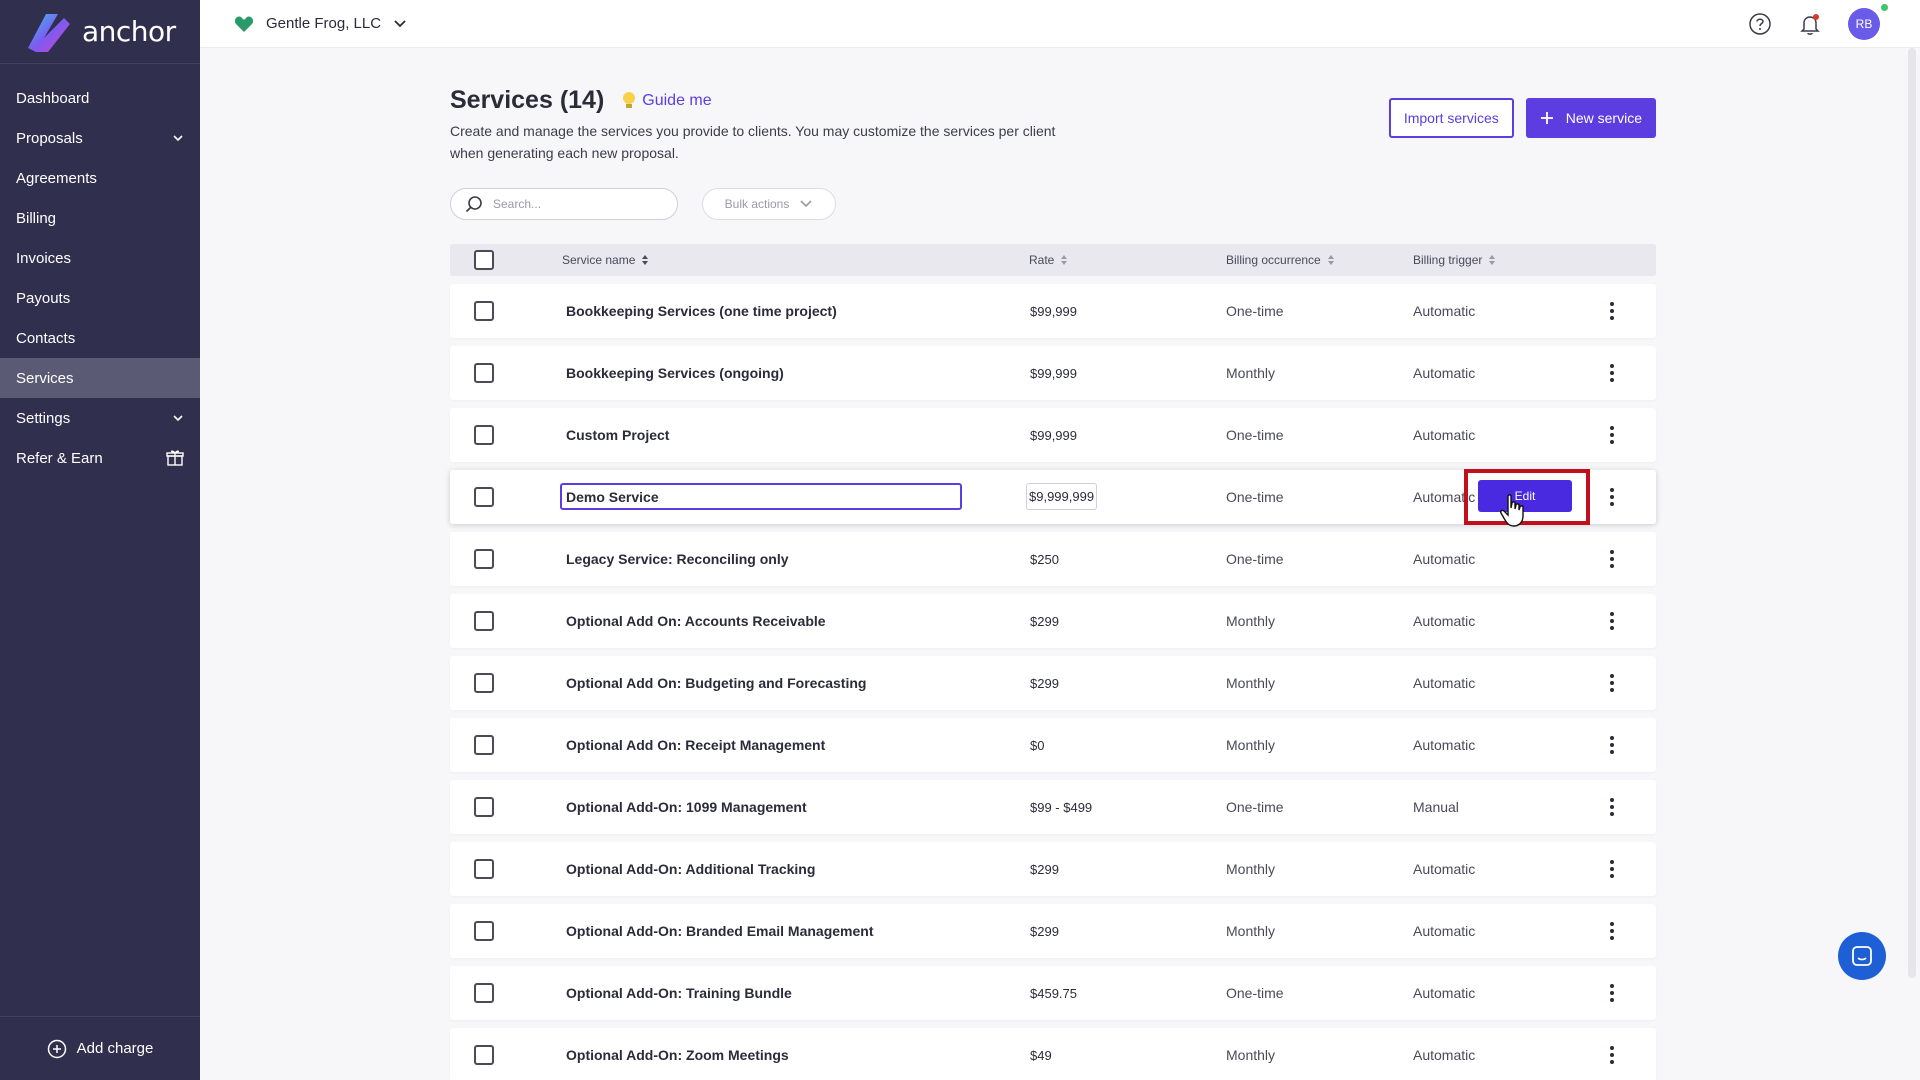 The width and height of the screenshot is (1920, 1080). Describe the element at coordinates (175, 458) in the screenshot. I see `gift-icon` at that location.